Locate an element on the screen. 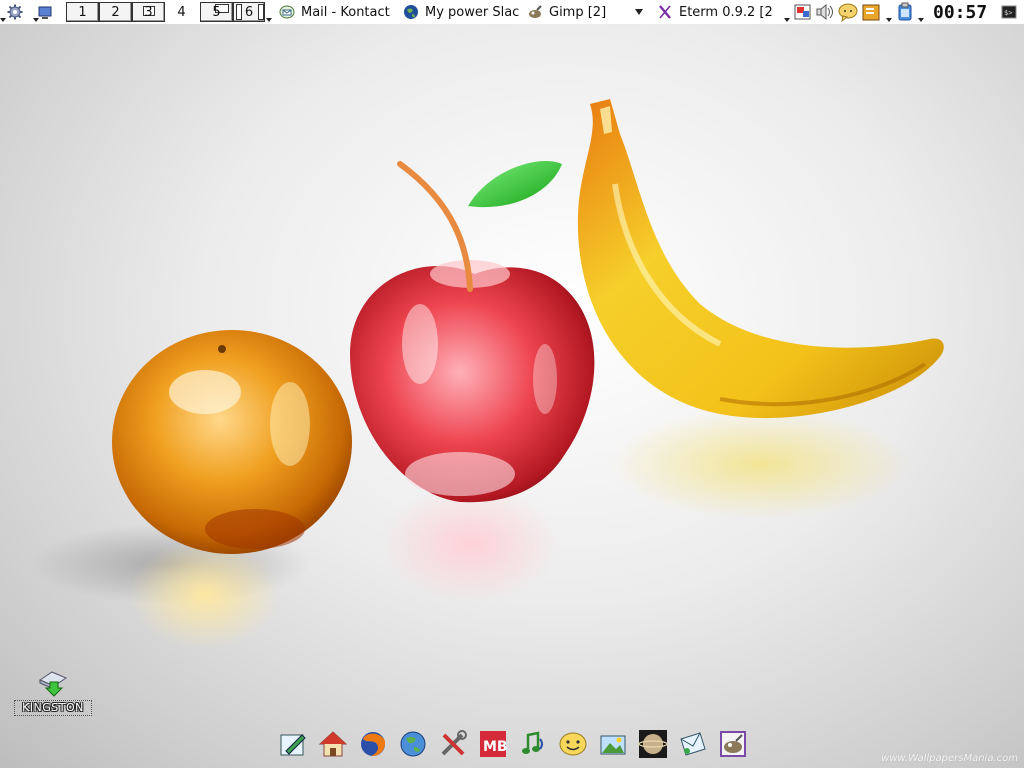 The height and width of the screenshot is (768, 1024). pager-desktop-5: 5 is located at coordinates (216, 12).